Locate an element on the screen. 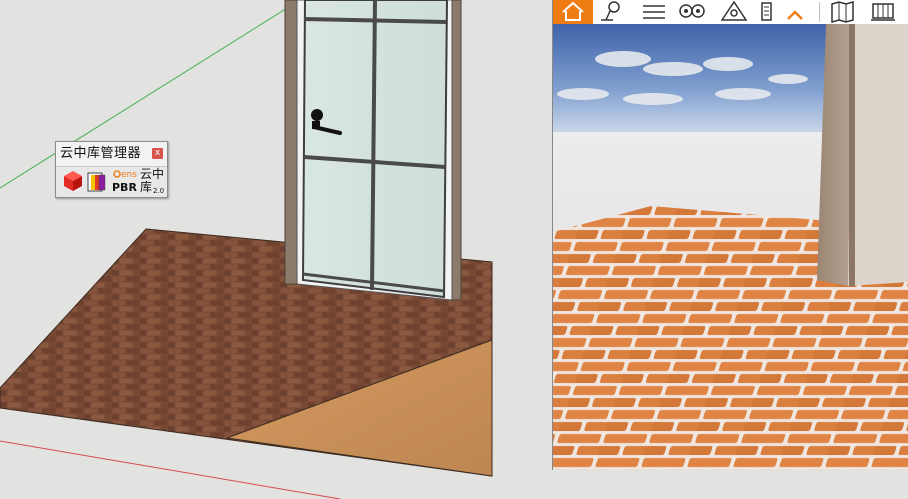  render-toolbar is located at coordinates (730, 12).